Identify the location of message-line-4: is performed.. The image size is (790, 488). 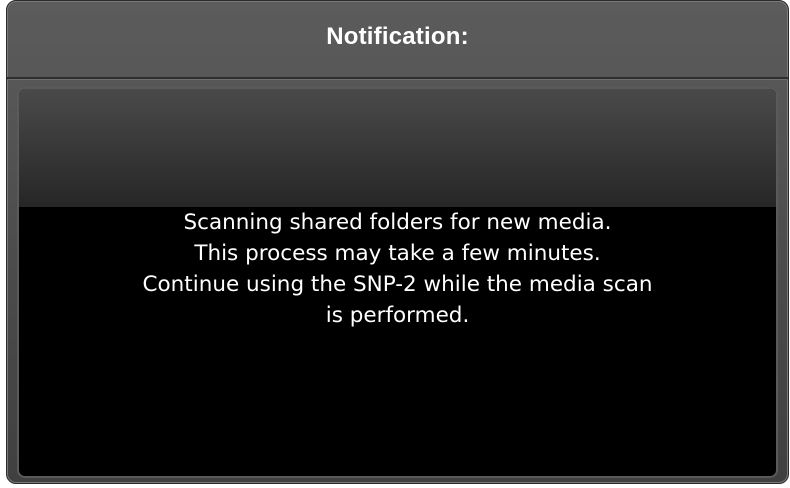
(397, 315).